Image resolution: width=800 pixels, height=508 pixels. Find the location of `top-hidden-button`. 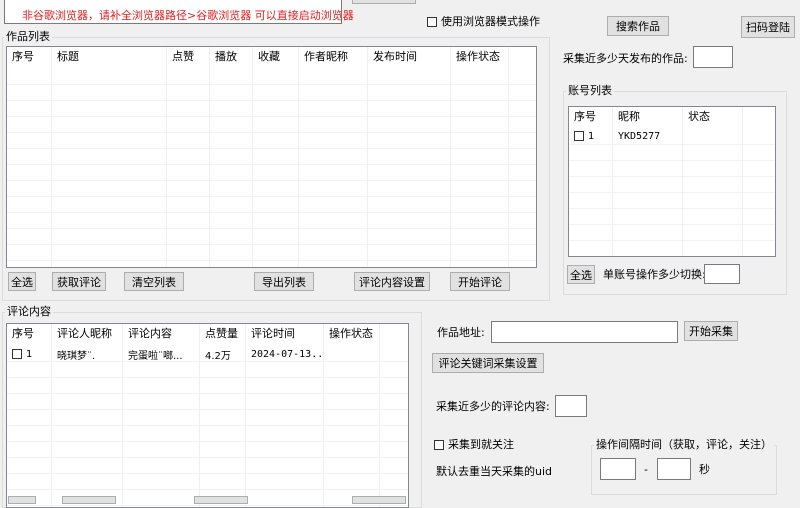

top-hidden-button is located at coordinates (384, 2).